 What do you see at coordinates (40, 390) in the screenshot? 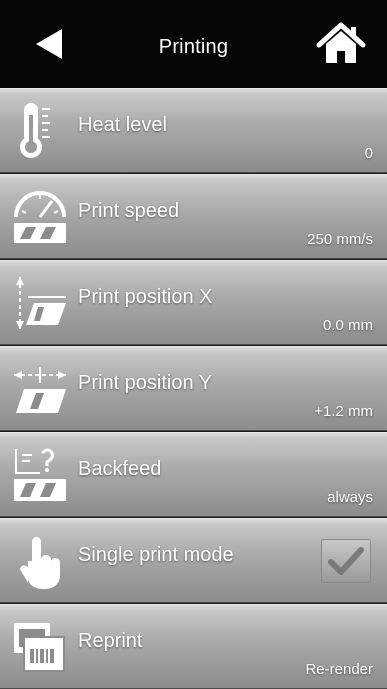
I see `position-y-icon` at bounding box center [40, 390].